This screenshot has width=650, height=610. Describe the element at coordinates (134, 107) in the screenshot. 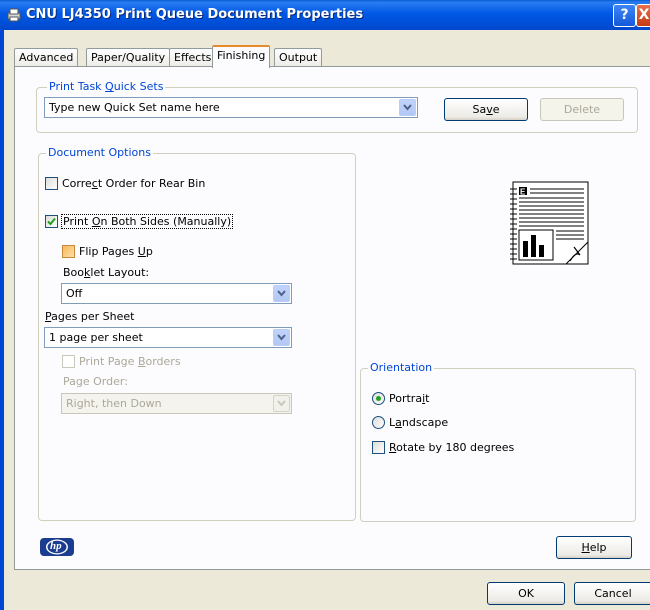

I see `quick-set-value: Type new Quick Set name here` at that location.